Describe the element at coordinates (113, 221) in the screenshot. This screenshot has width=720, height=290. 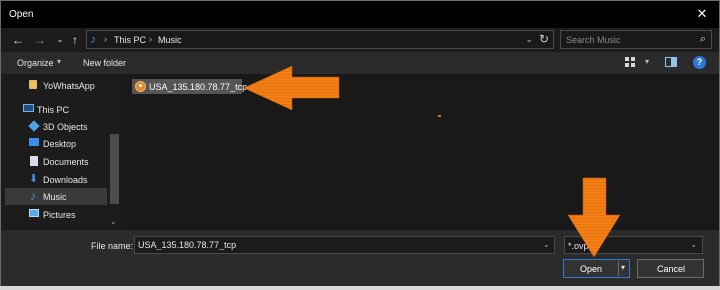
I see `scroll-down-chevron-icon: ⌄` at that location.